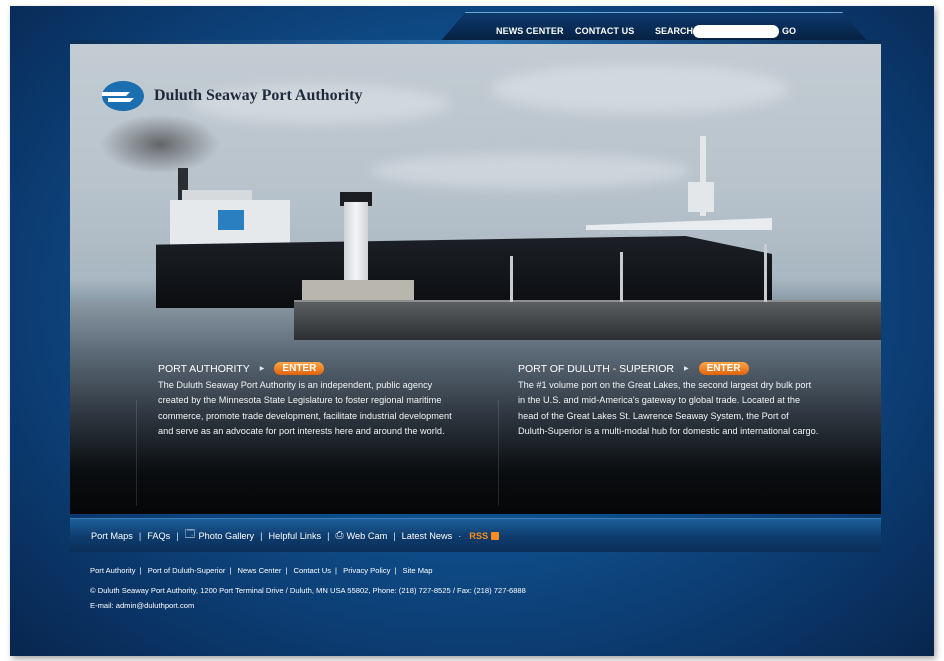 This screenshot has height=661, width=944. Describe the element at coordinates (160, 144) in the screenshot. I see `smoke` at that location.